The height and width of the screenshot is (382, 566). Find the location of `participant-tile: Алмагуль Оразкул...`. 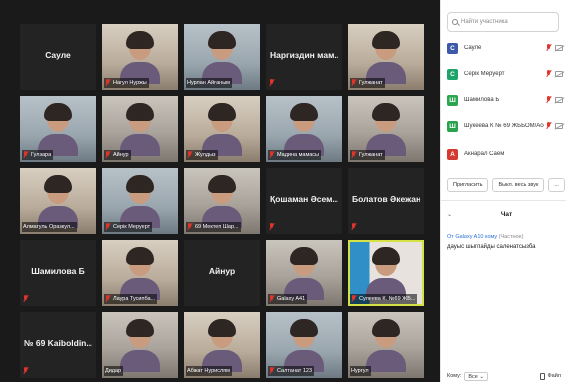

participant-tile: Алмагуль Оразкул... is located at coordinates (58, 201).